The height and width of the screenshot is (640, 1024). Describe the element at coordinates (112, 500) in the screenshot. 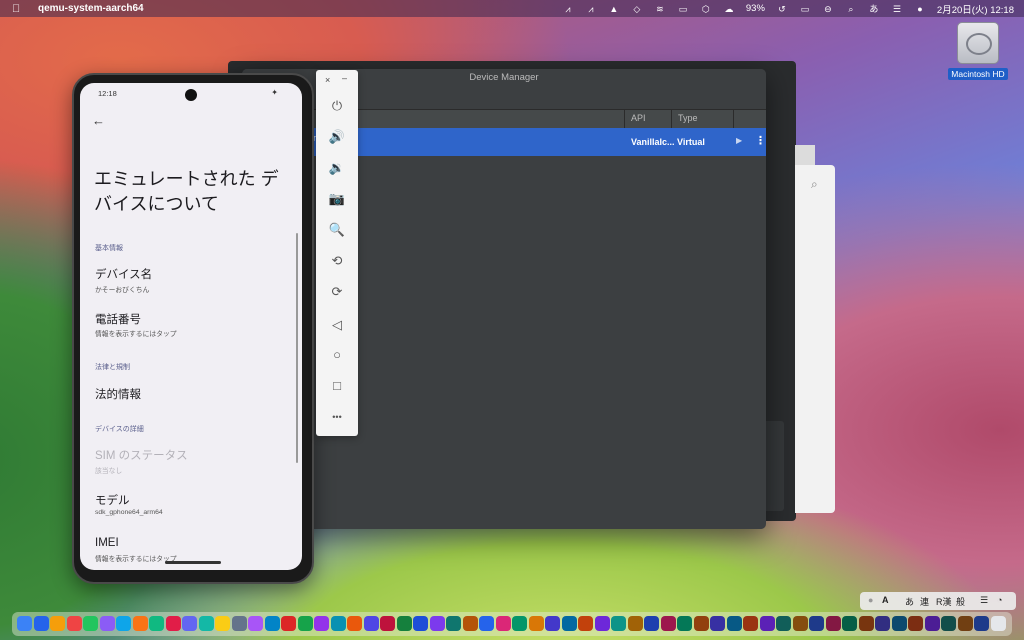

I see `model-item: モデル` at that location.